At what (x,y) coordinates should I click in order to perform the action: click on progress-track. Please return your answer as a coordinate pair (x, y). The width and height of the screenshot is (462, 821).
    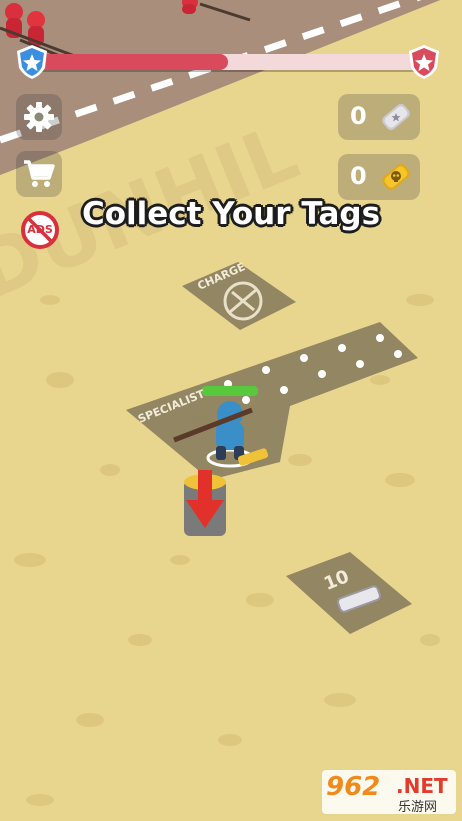
    Looking at the image, I should click on (228, 62).